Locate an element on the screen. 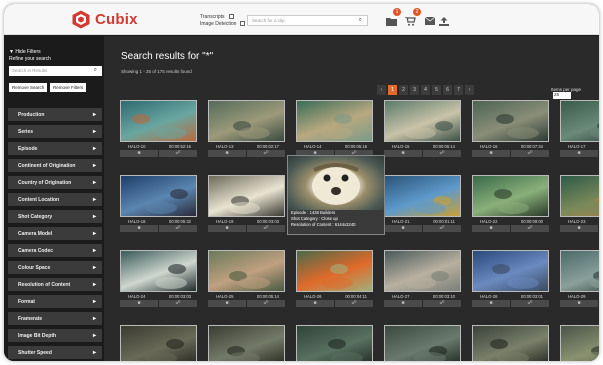  clip-card: HALO-2900:00:■☍ is located at coordinates (579, 278).